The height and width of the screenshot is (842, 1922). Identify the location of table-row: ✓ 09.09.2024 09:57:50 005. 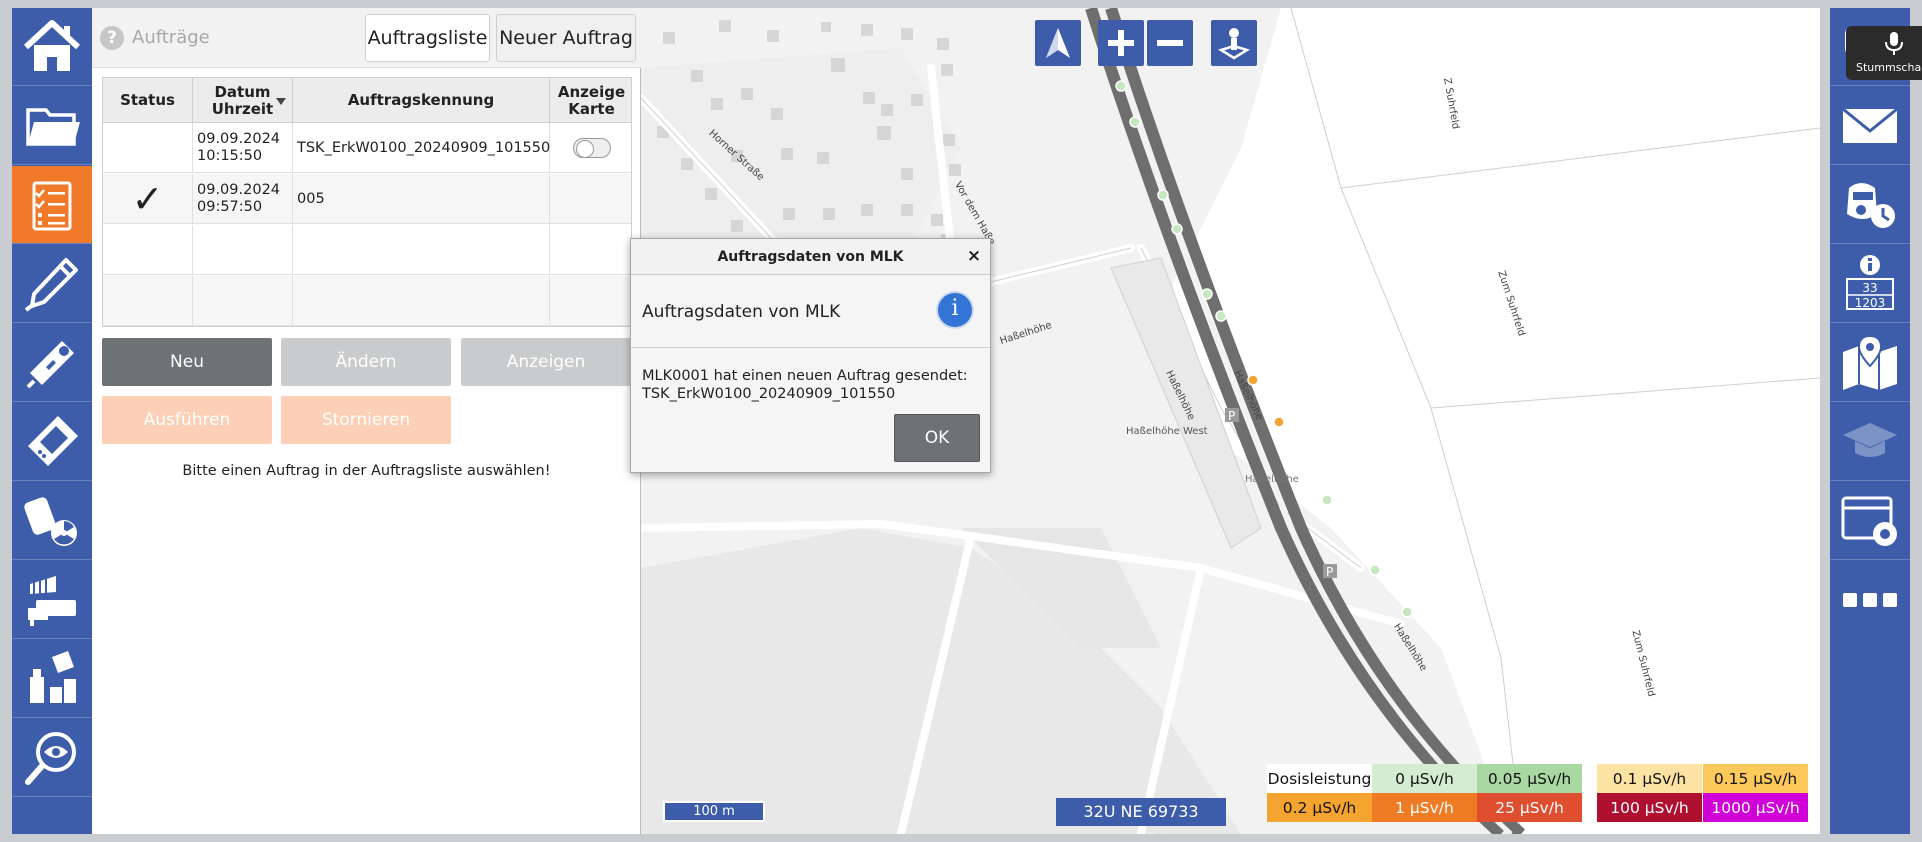
(367, 199).